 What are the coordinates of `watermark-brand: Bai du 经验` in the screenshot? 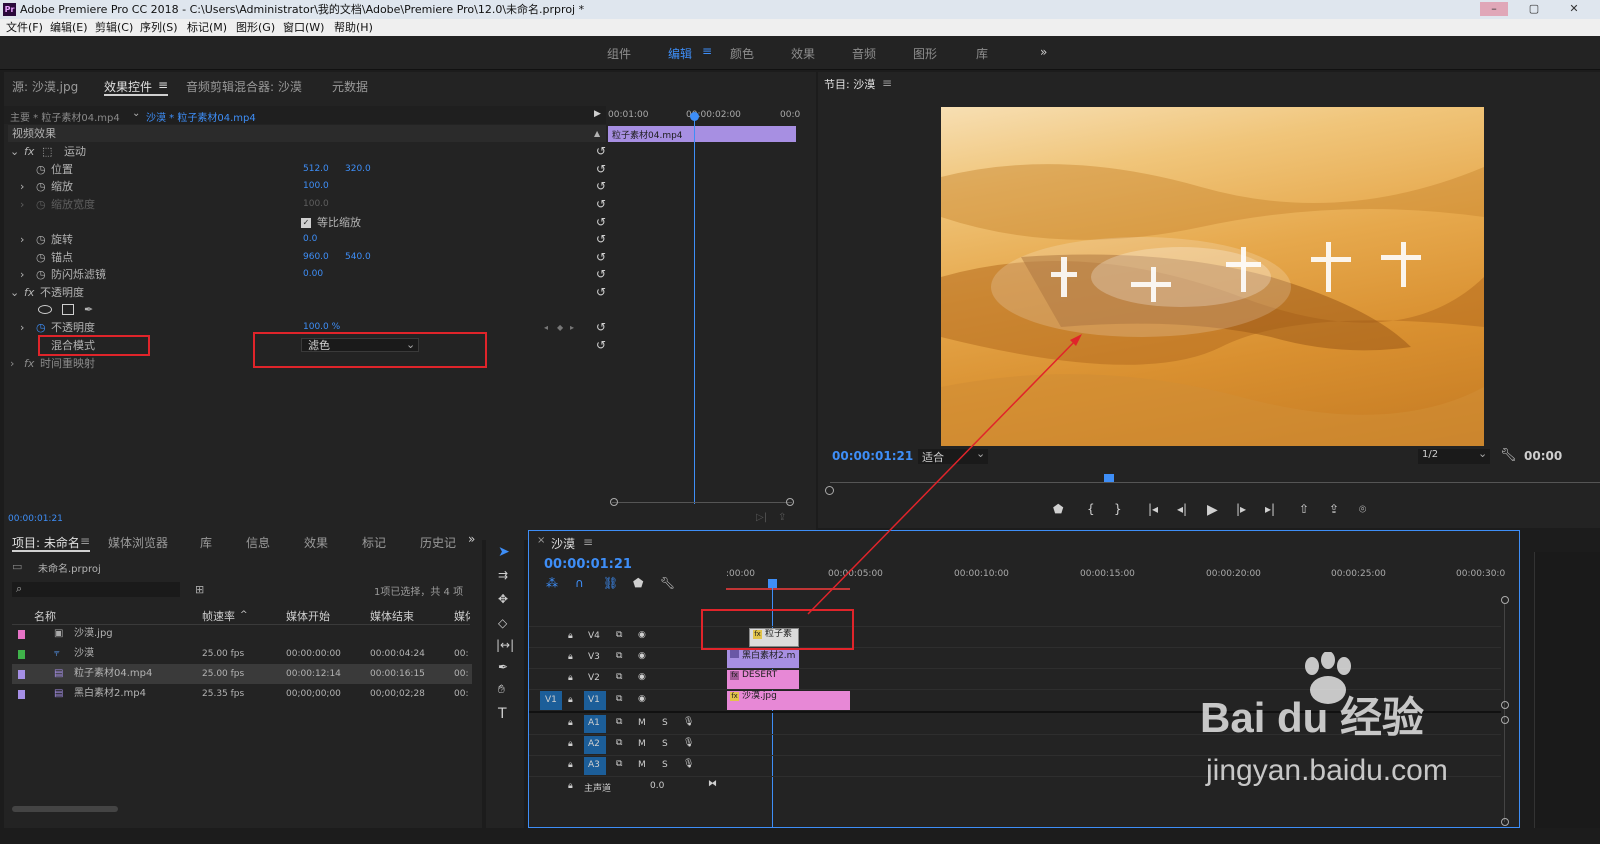 It's located at (1312, 717).